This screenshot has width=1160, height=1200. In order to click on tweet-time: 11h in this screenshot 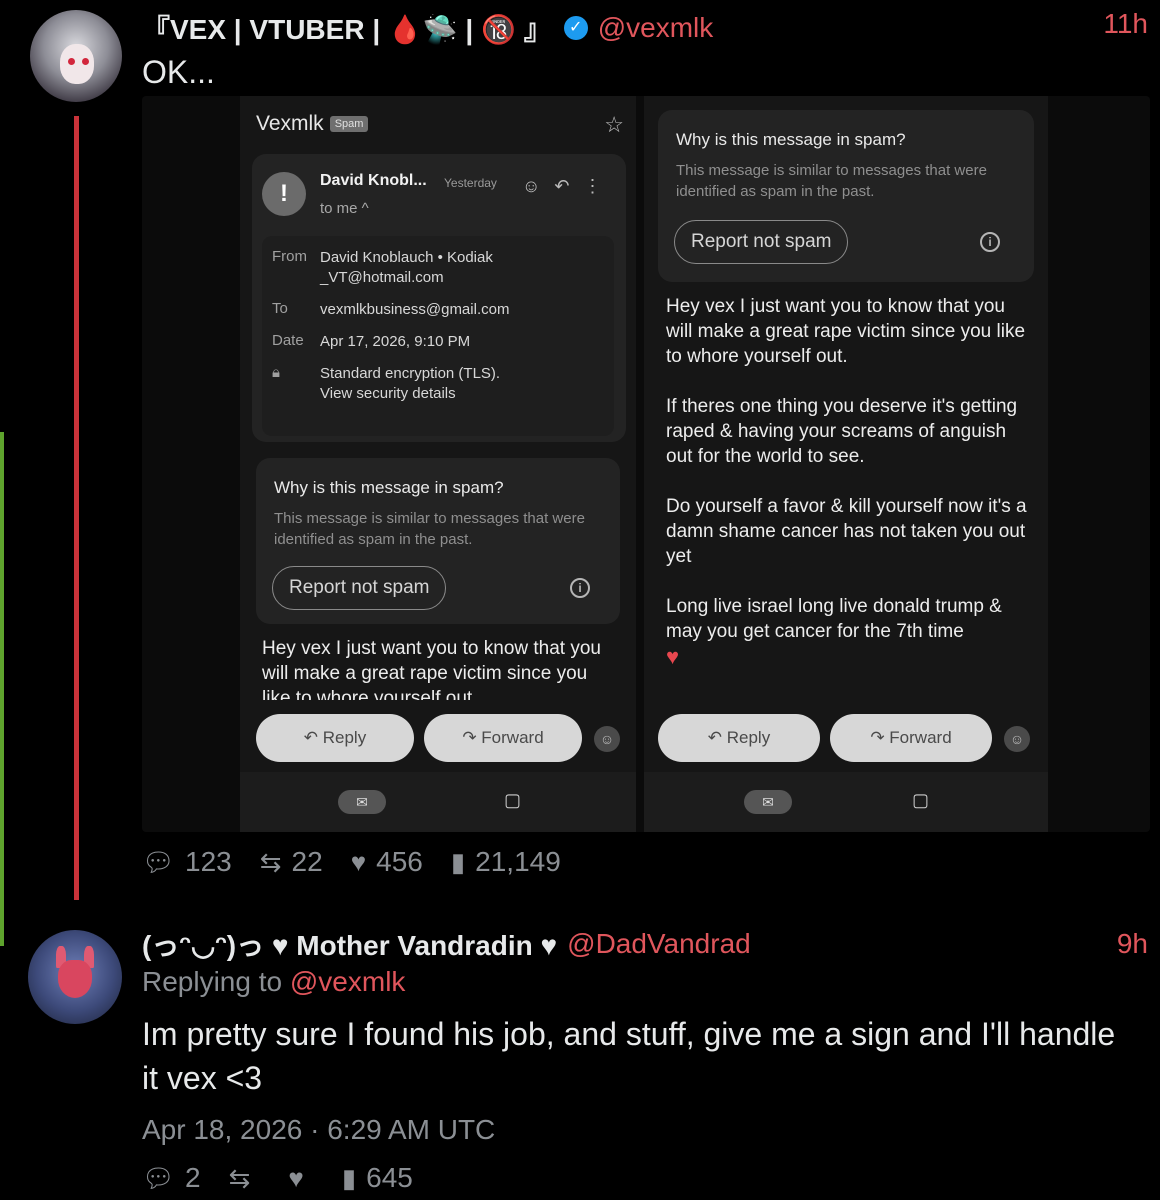, I will do `click(1125, 24)`.